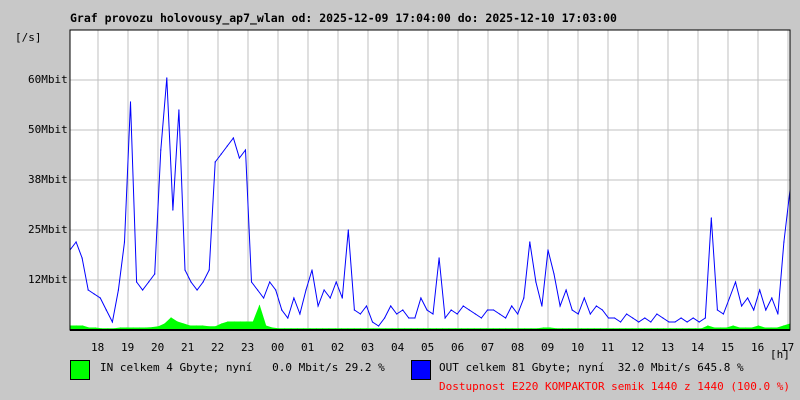 This screenshot has height=400, width=800. I want to click on x-tick-label: 18, so click(97, 347).